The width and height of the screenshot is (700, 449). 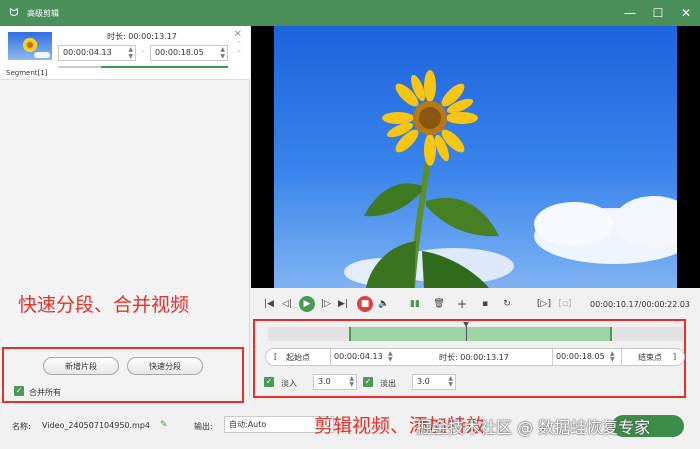 What do you see at coordinates (450, 382) in the screenshot?
I see `fade-out-spinner-icon: ▲ ▼` at bounding box center [450, 382].